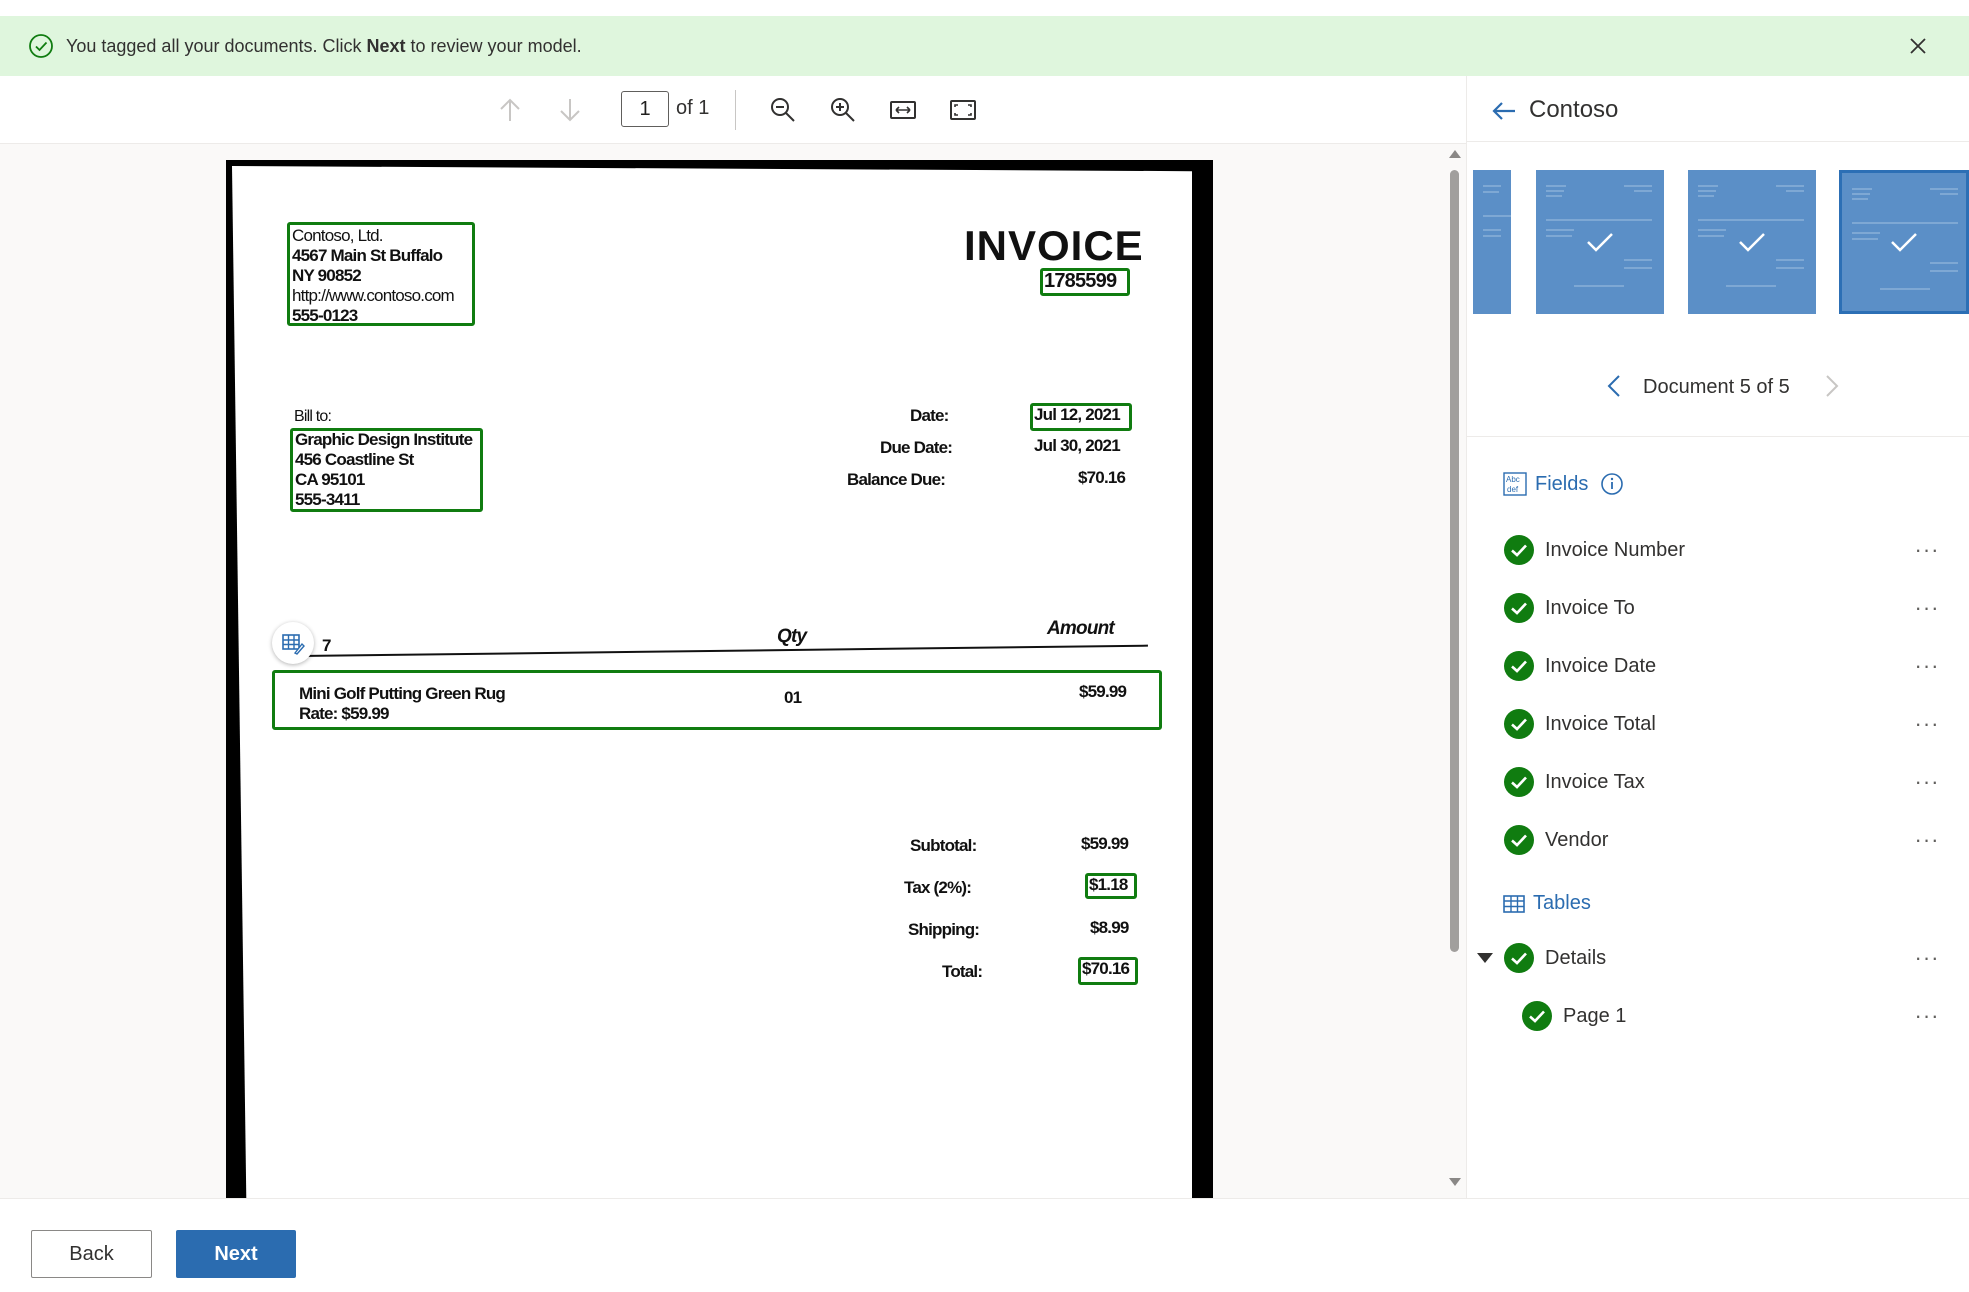 The height and width of the screenshot is (1292, 1969). What do you see at coordinates (1054, 245) in the screenshot?
I see `invoice-title: INVOICE` at bounding box center [1054, 245].